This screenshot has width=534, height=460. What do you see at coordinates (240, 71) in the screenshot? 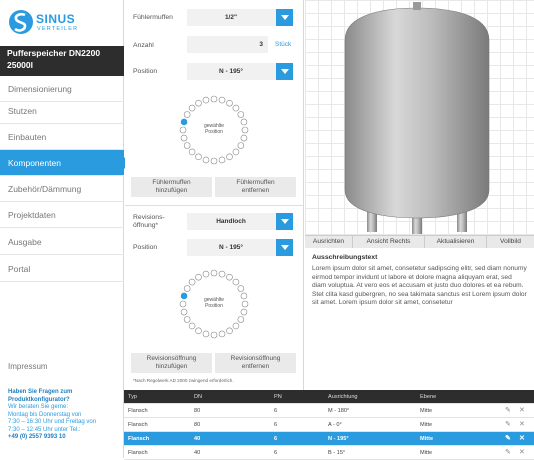
I see `position-select: N - 195°` at bounding box center [240, 71].